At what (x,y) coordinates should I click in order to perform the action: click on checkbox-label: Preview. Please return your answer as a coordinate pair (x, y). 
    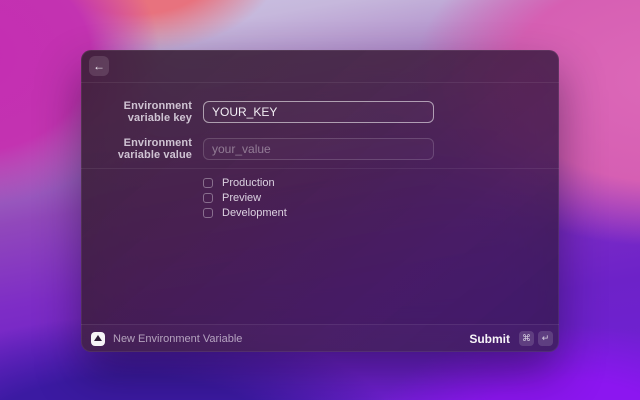
    Looking at the image, I should click on (242, 197).